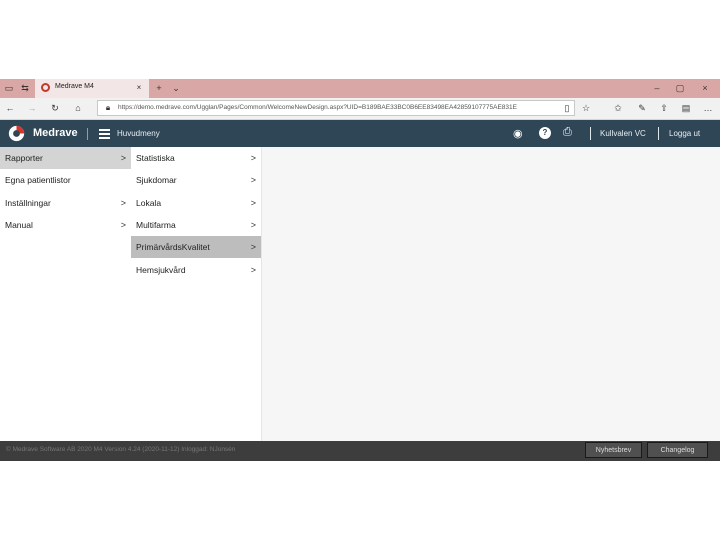  Describe the element at coordinates (55, 108) in the screenshot. I see `refresh-icon: ↻` at that location.